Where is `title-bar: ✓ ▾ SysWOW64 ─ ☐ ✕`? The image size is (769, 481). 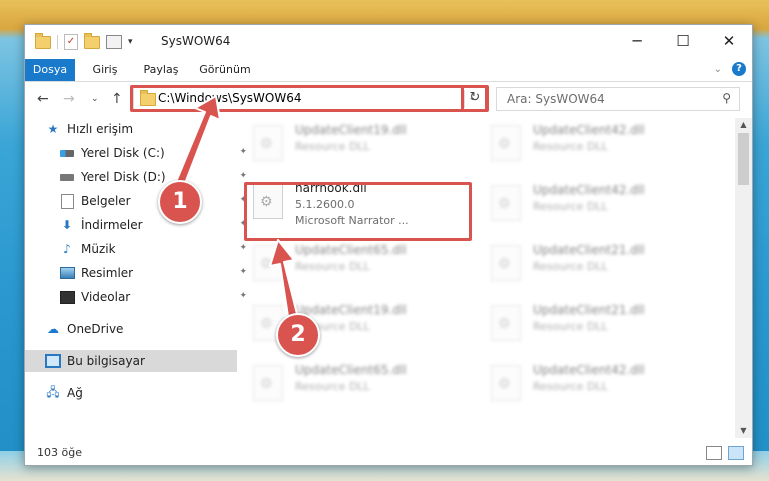
title-bar: ✓ ▾ SysWOW64 ─ ☐ ✕ is located at coordinates (388, 42).